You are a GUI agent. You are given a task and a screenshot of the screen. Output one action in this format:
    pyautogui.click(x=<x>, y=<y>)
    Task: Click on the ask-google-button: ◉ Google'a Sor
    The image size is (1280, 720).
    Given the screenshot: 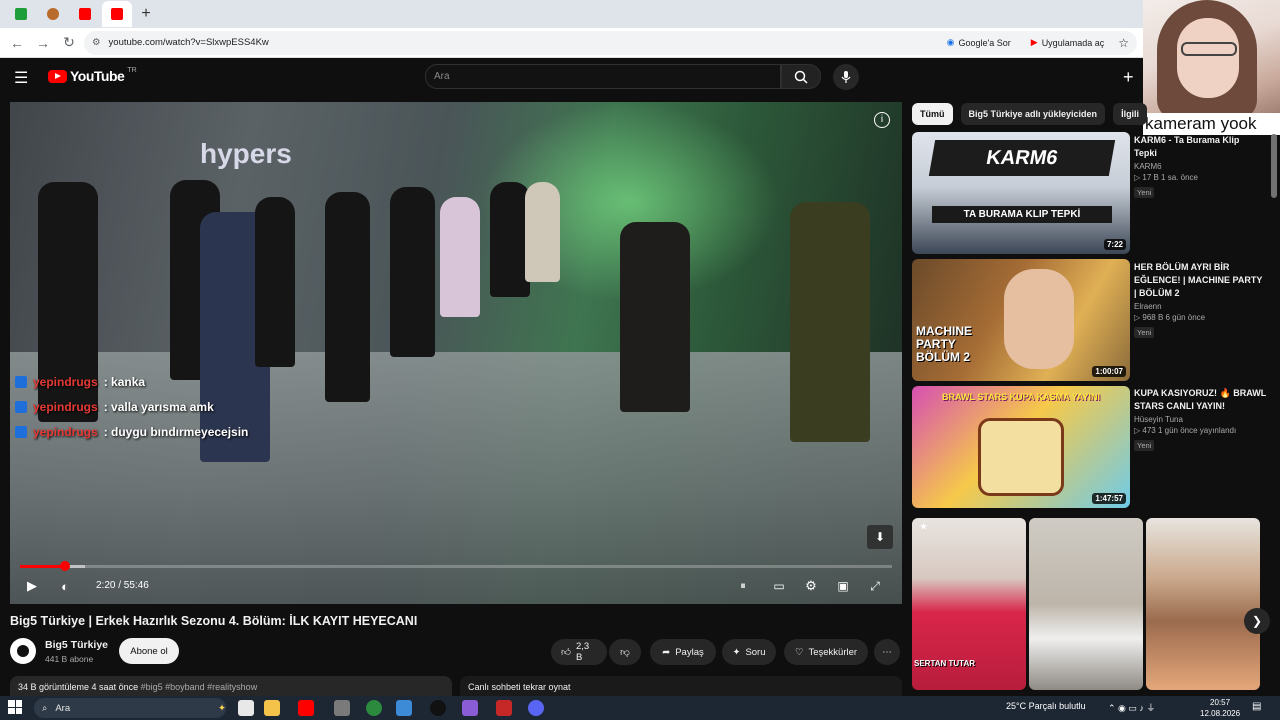 What is the action you would take?
    pyautogui.click(x=979, y=42)
    